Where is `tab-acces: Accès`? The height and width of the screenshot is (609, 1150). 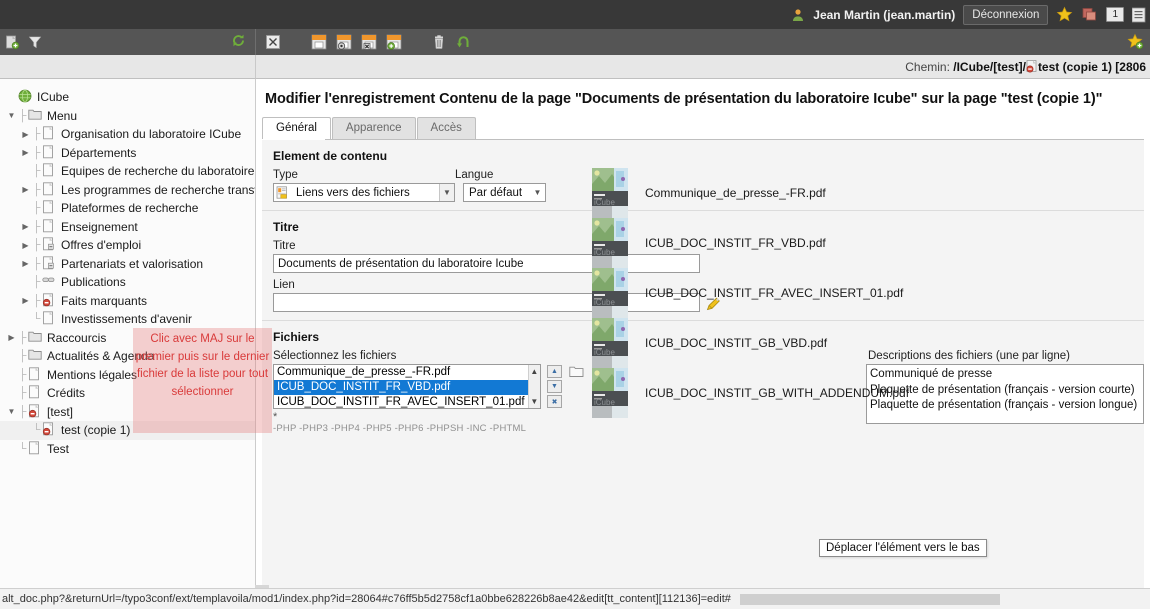 tab-acces: Accès is located at coordinates (446, 128).